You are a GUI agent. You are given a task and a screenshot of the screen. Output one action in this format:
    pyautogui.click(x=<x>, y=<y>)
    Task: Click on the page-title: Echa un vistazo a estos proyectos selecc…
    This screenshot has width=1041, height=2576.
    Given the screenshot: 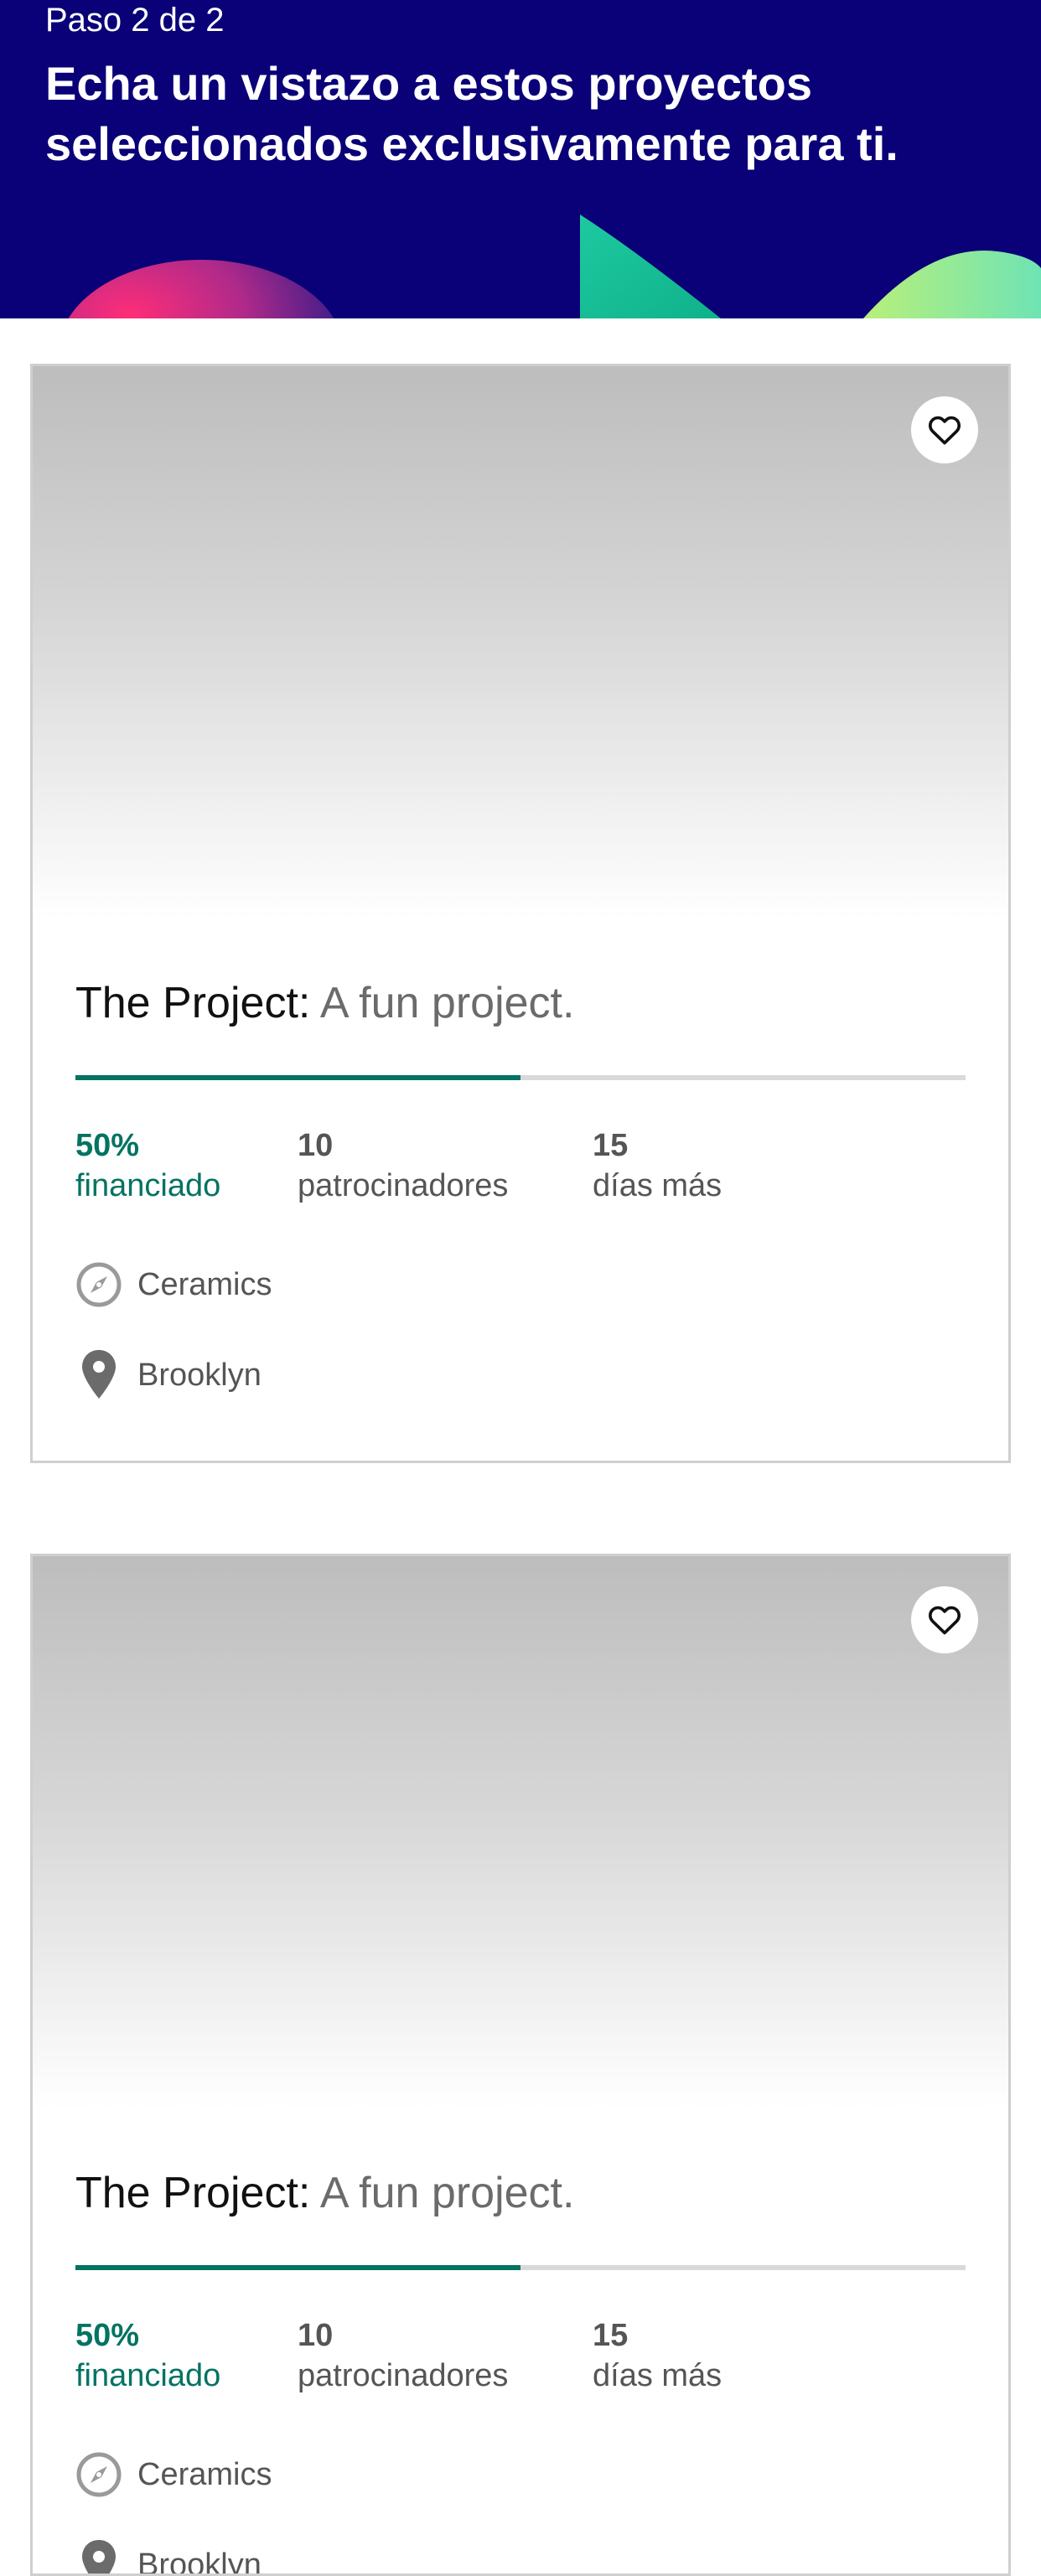 What is the action you would take?
    pyautogui.click(x=527, y=114)
    